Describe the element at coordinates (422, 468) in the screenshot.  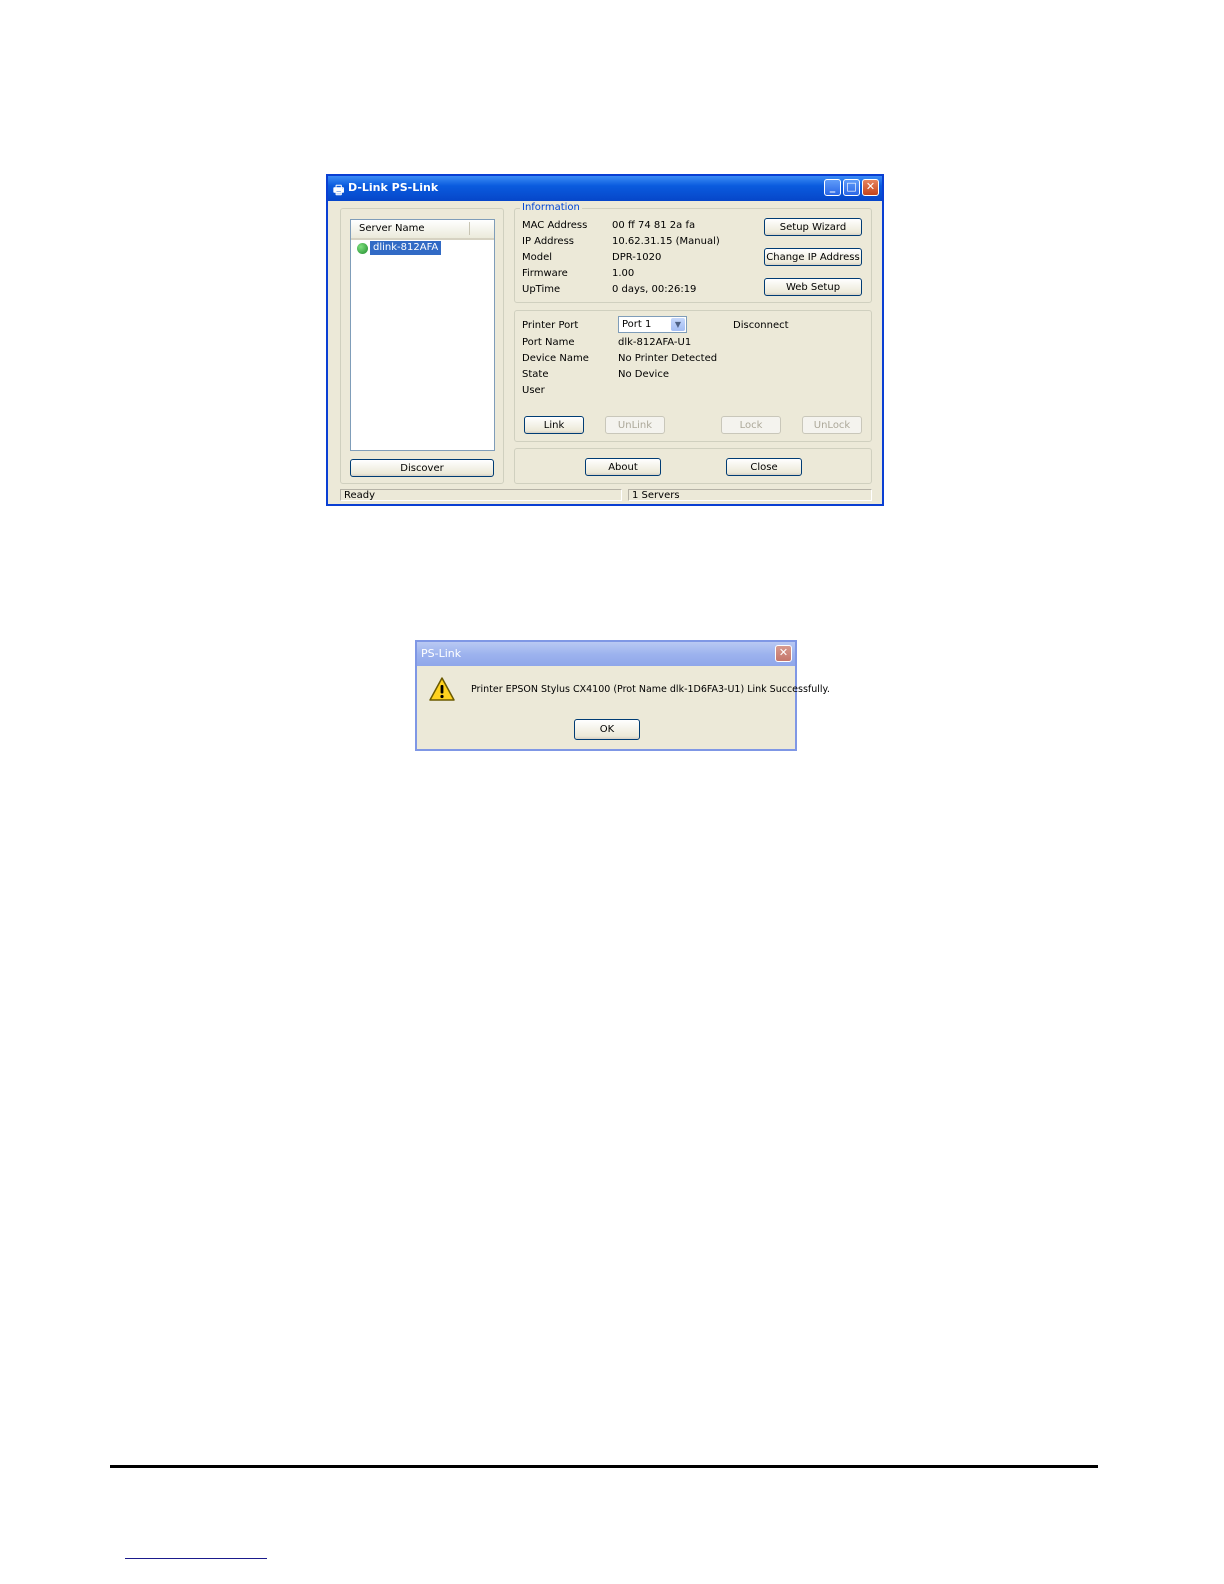
I see `discover-button: Discover` at that location.